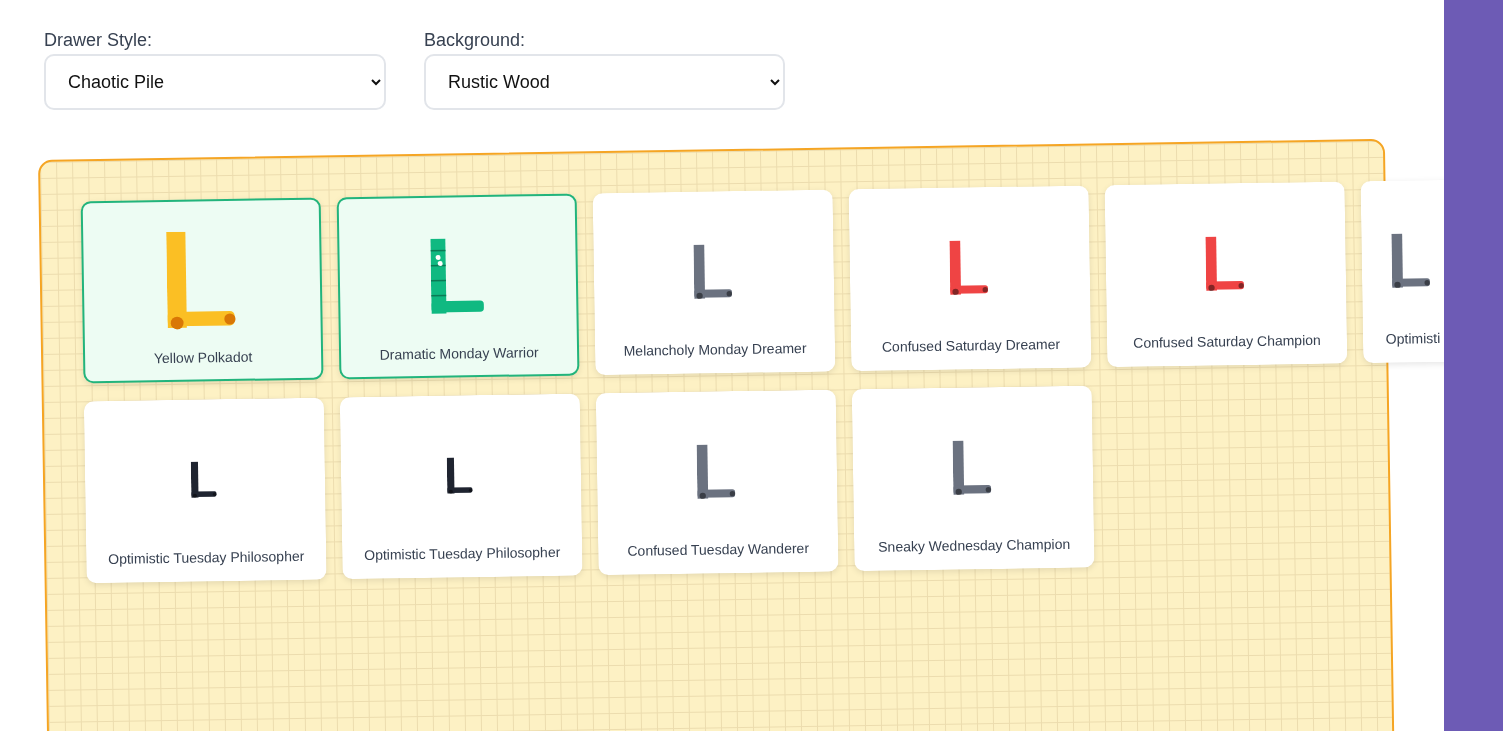 This screenshot has height=731, width=1503. What do you see at coordinates (974, 545) in the screenshot?
I see `sock-name: Sneaky Wednesday Champion` at bounding box center [974, 545].